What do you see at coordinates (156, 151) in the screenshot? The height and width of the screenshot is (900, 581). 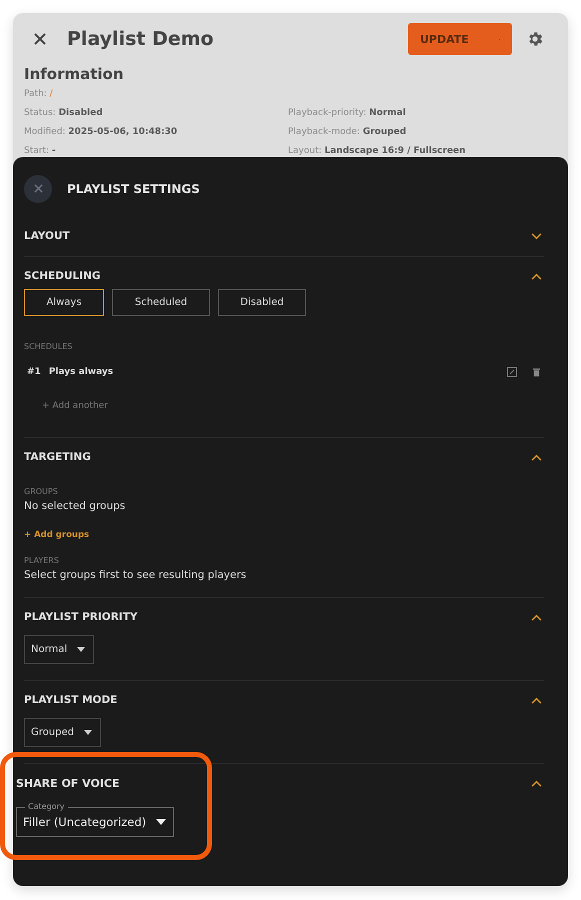 I see `info-field: Start: -` at bounding box center [156, 151].